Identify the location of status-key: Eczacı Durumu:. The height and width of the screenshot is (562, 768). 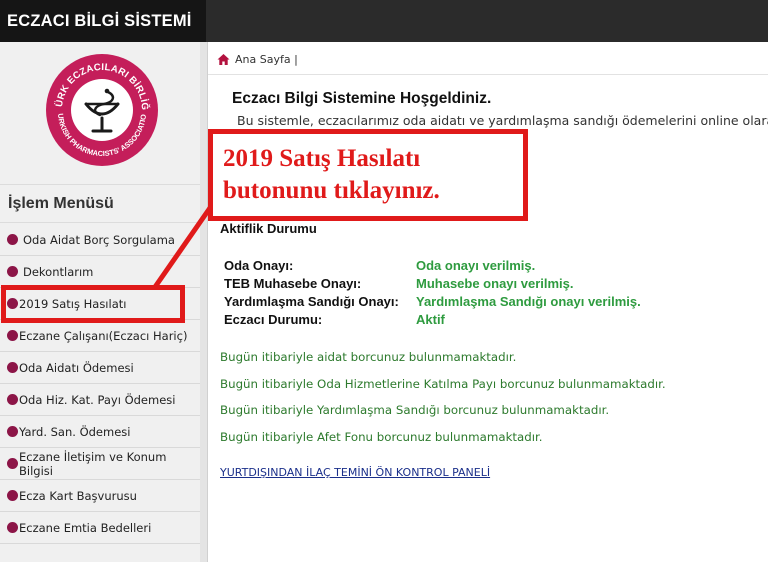
(273, 319).